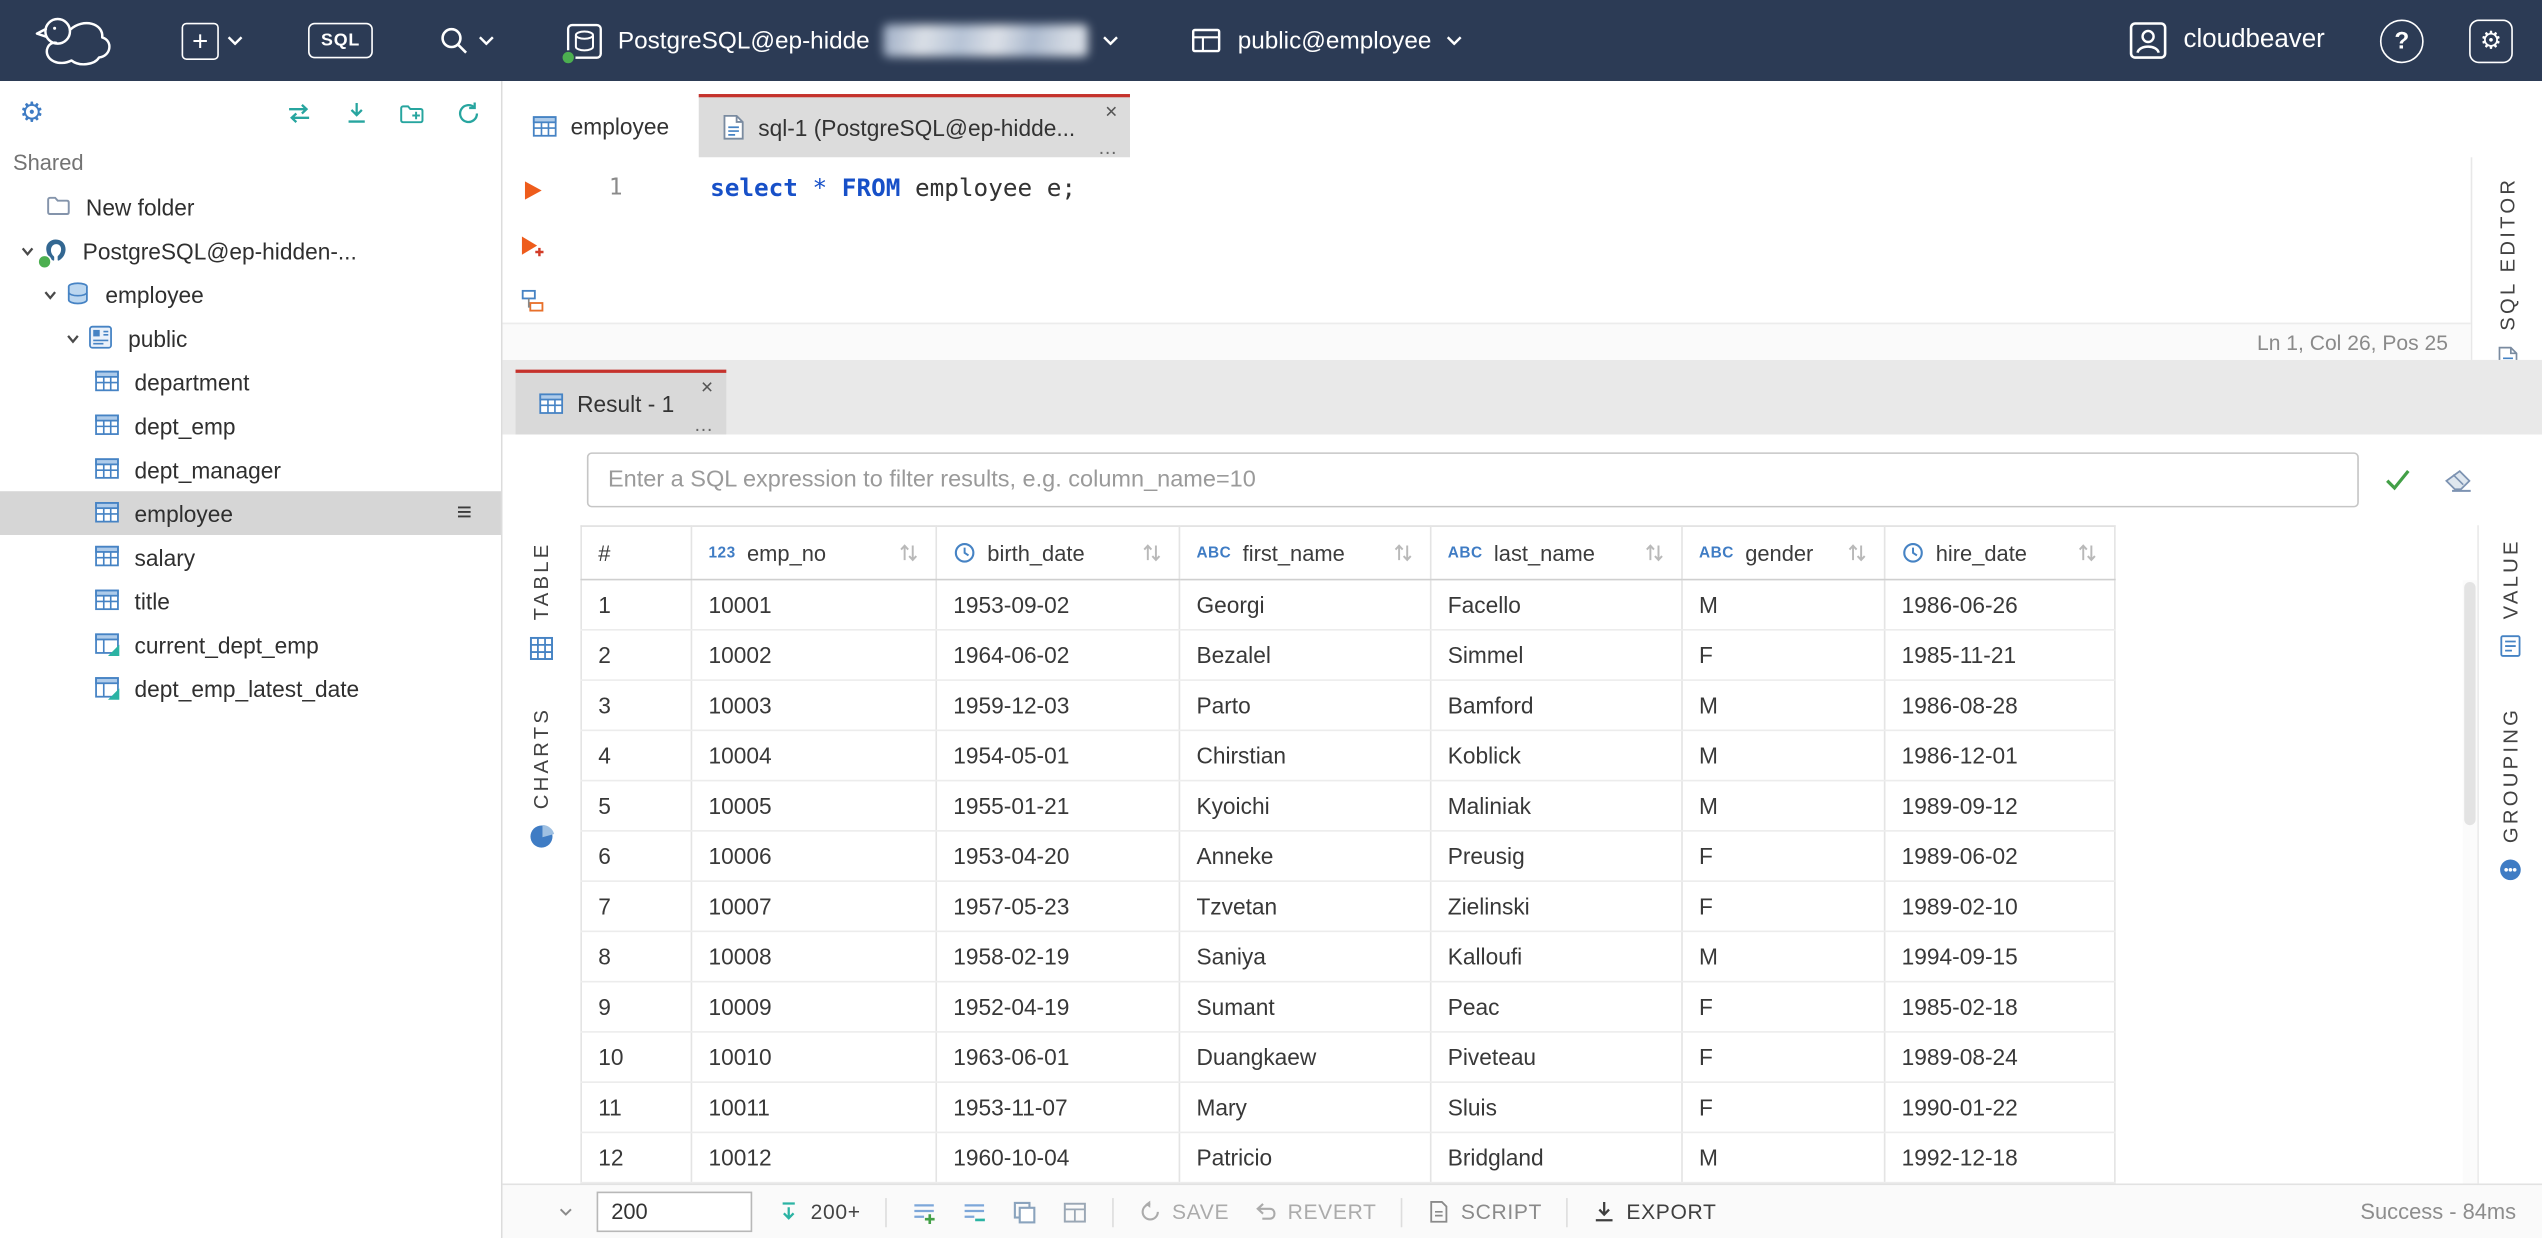  I want to click on row-number-cell: 3, so click(636, 706).